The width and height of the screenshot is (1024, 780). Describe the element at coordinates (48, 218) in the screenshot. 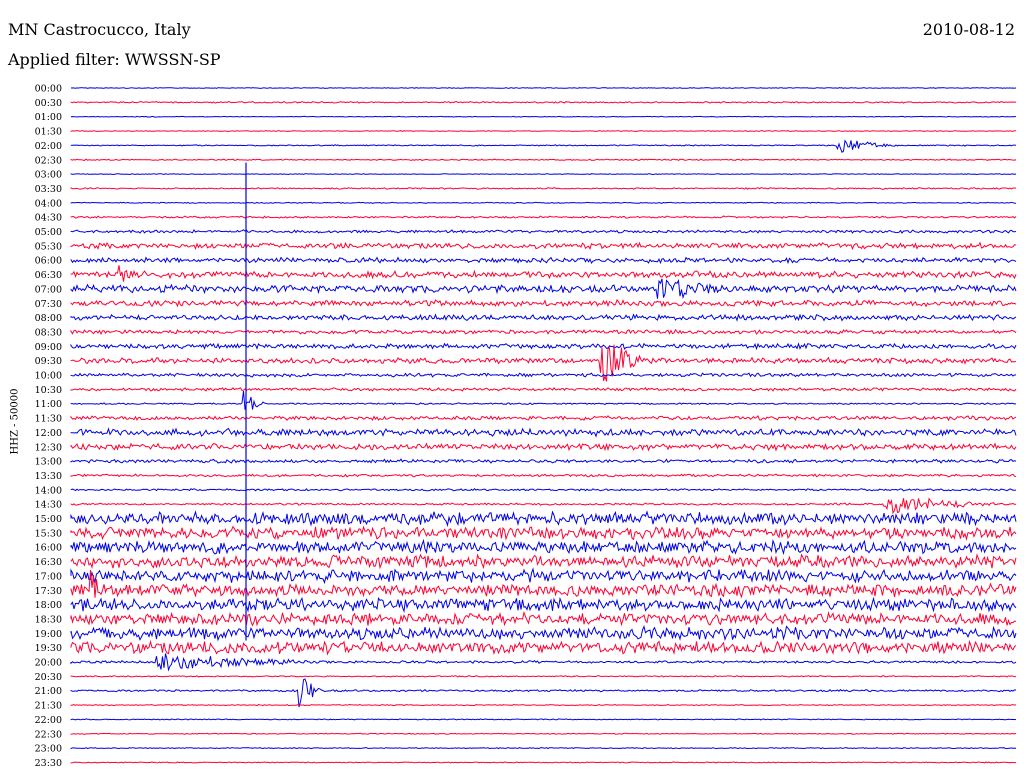

I see `tick-label: 04:30` at that location.